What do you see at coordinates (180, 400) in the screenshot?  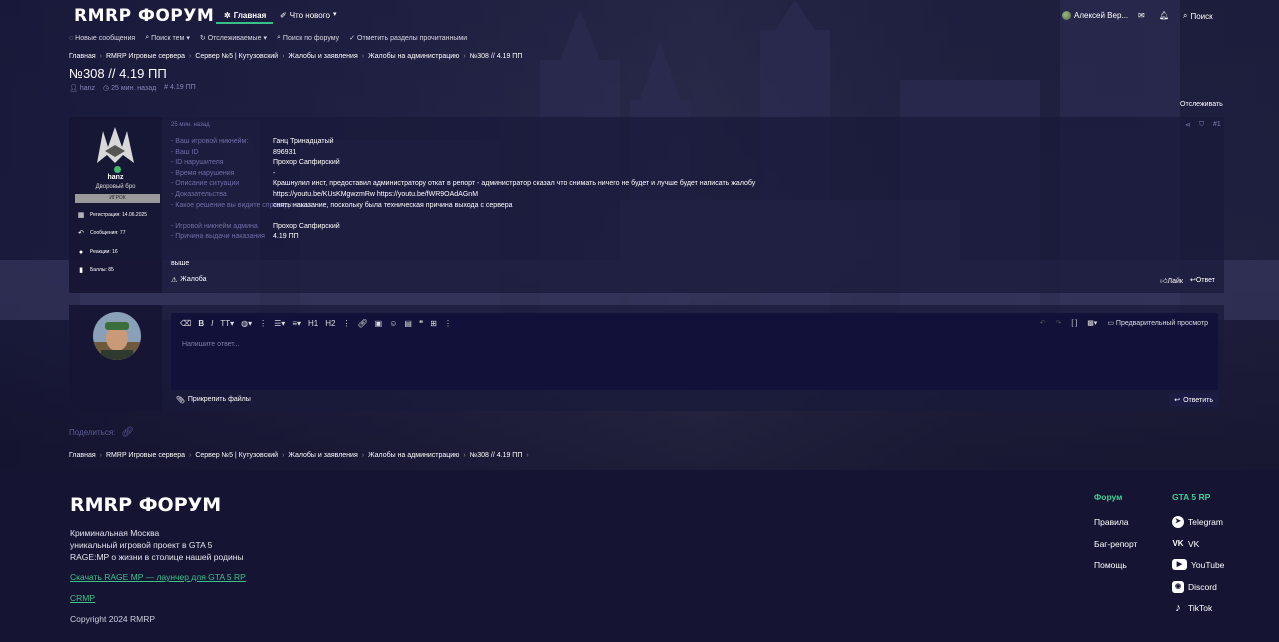 I see `paperclip-icon: 📎︎` at bounding box center [180, 400].